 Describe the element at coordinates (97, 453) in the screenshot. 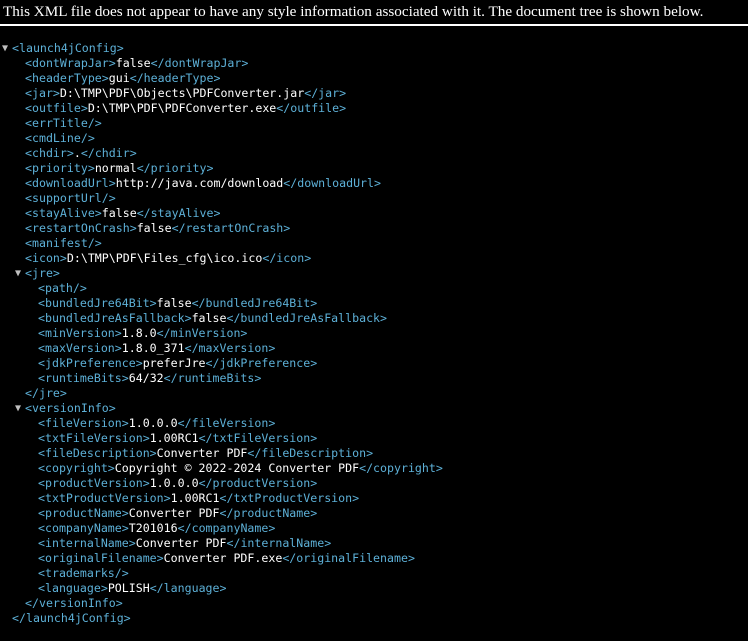

I see `xml-open-tag: <fileDescription>` at that location.